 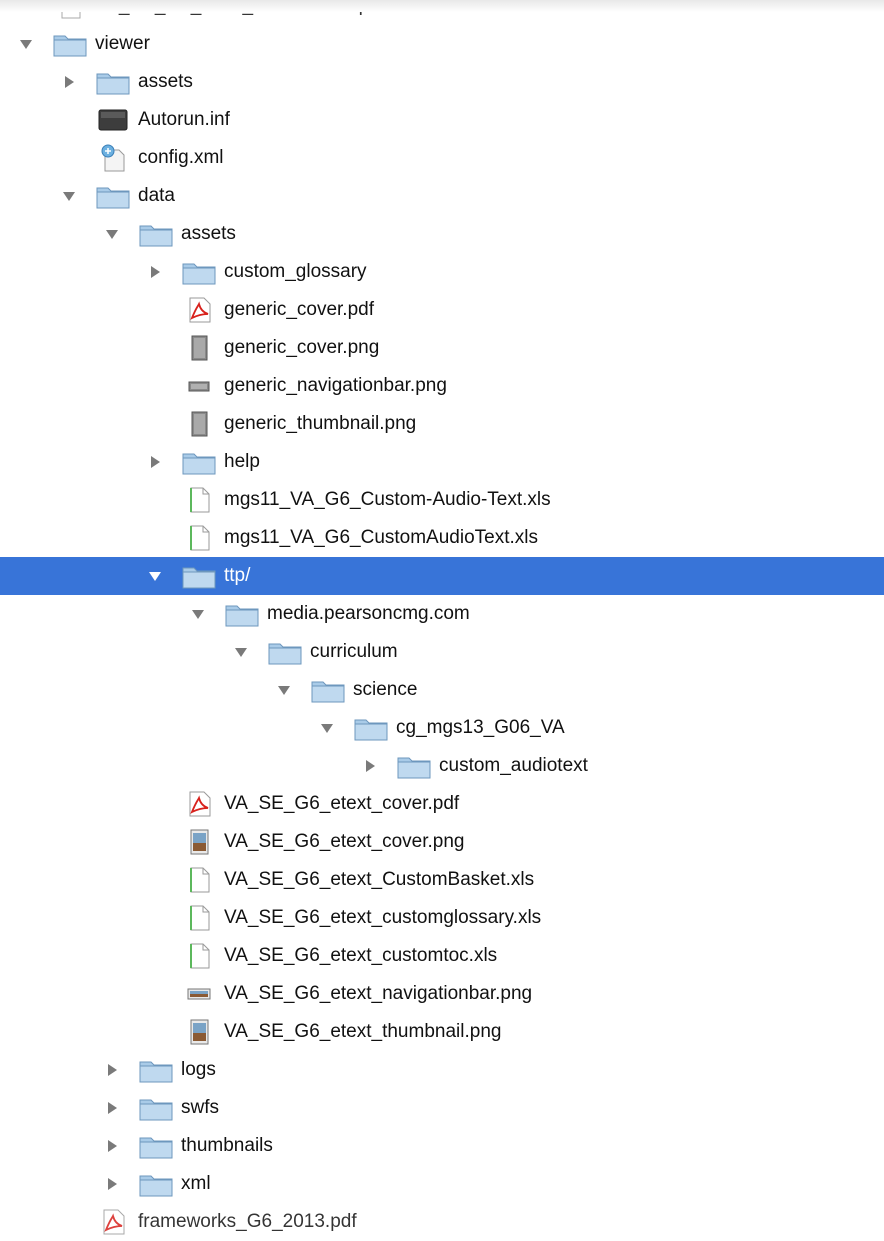 I want to click on row-label: generic_cover.png, so click(x=302, y=347).